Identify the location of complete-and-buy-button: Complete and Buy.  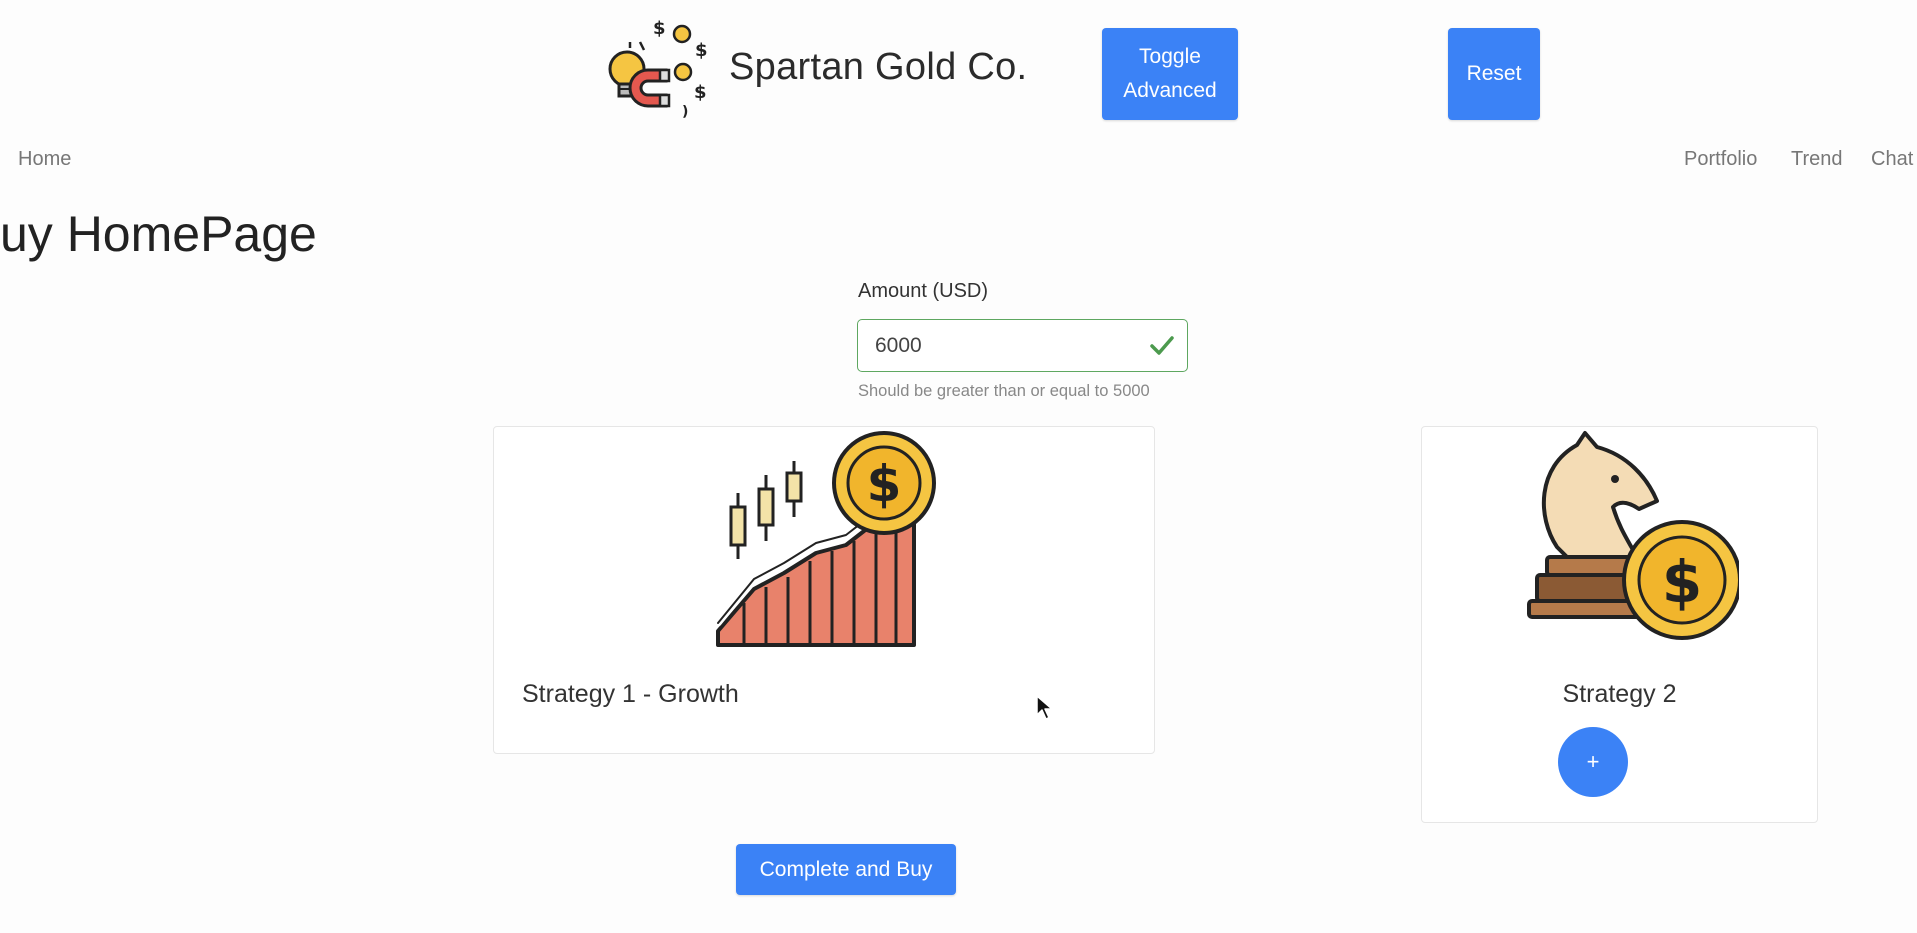
(846, 869).